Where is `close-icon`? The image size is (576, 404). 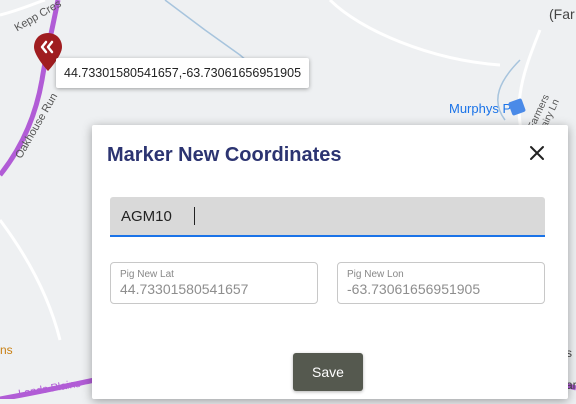 close-icon is located at coordinates (537, 153).